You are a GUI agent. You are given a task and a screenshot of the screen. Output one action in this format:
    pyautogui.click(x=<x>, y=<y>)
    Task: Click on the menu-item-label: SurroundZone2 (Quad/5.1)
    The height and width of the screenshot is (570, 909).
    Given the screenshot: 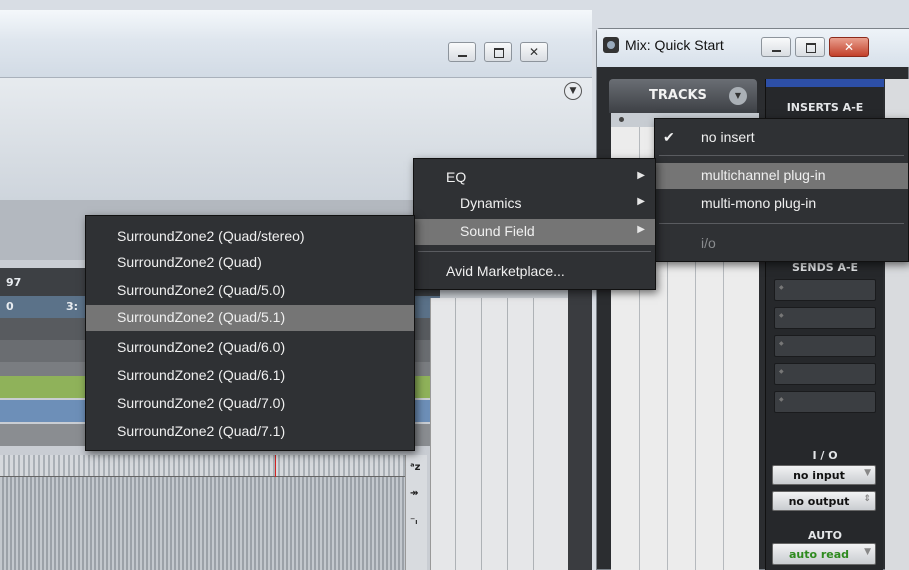 What is the action you would take?
    pyautogui.click(x=201, y=317)
    